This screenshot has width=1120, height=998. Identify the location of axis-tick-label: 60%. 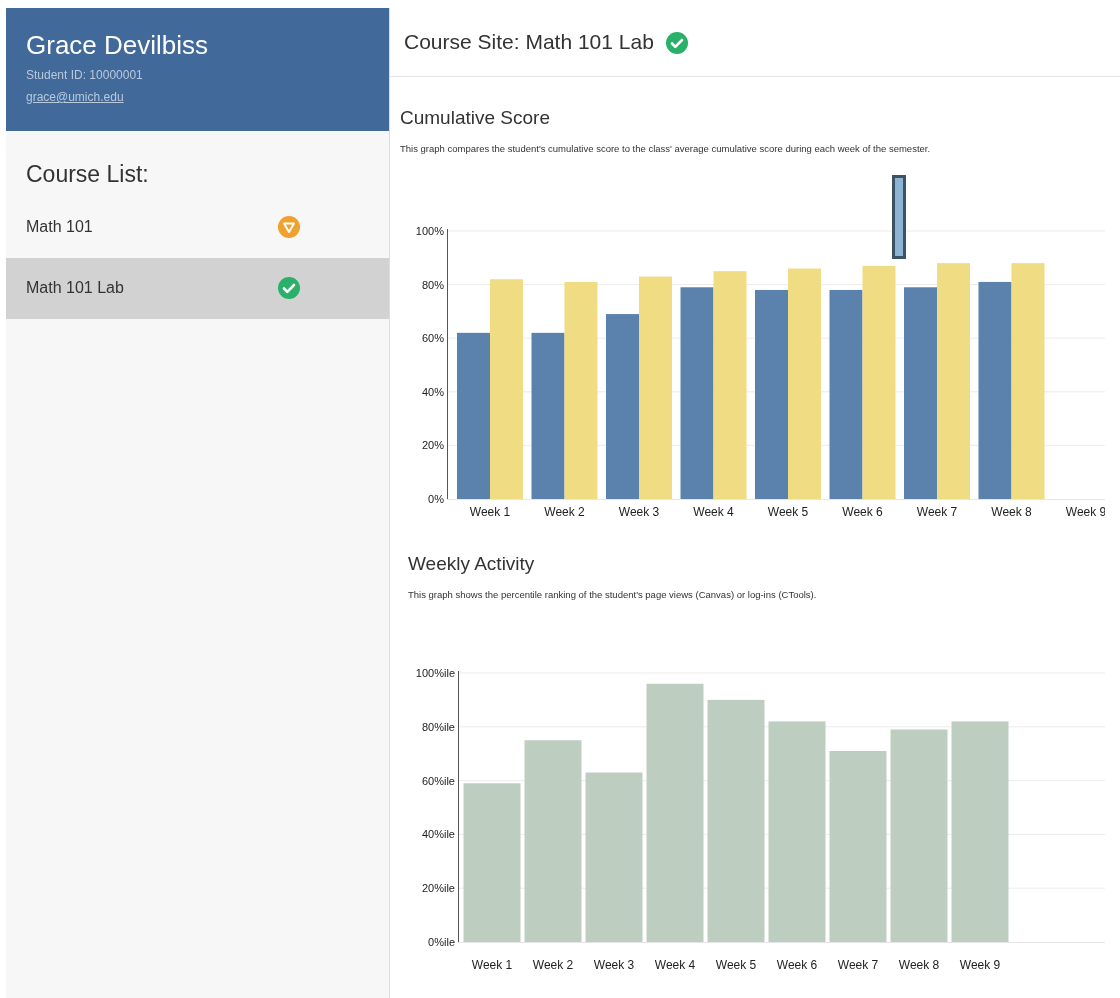
(432, 338).